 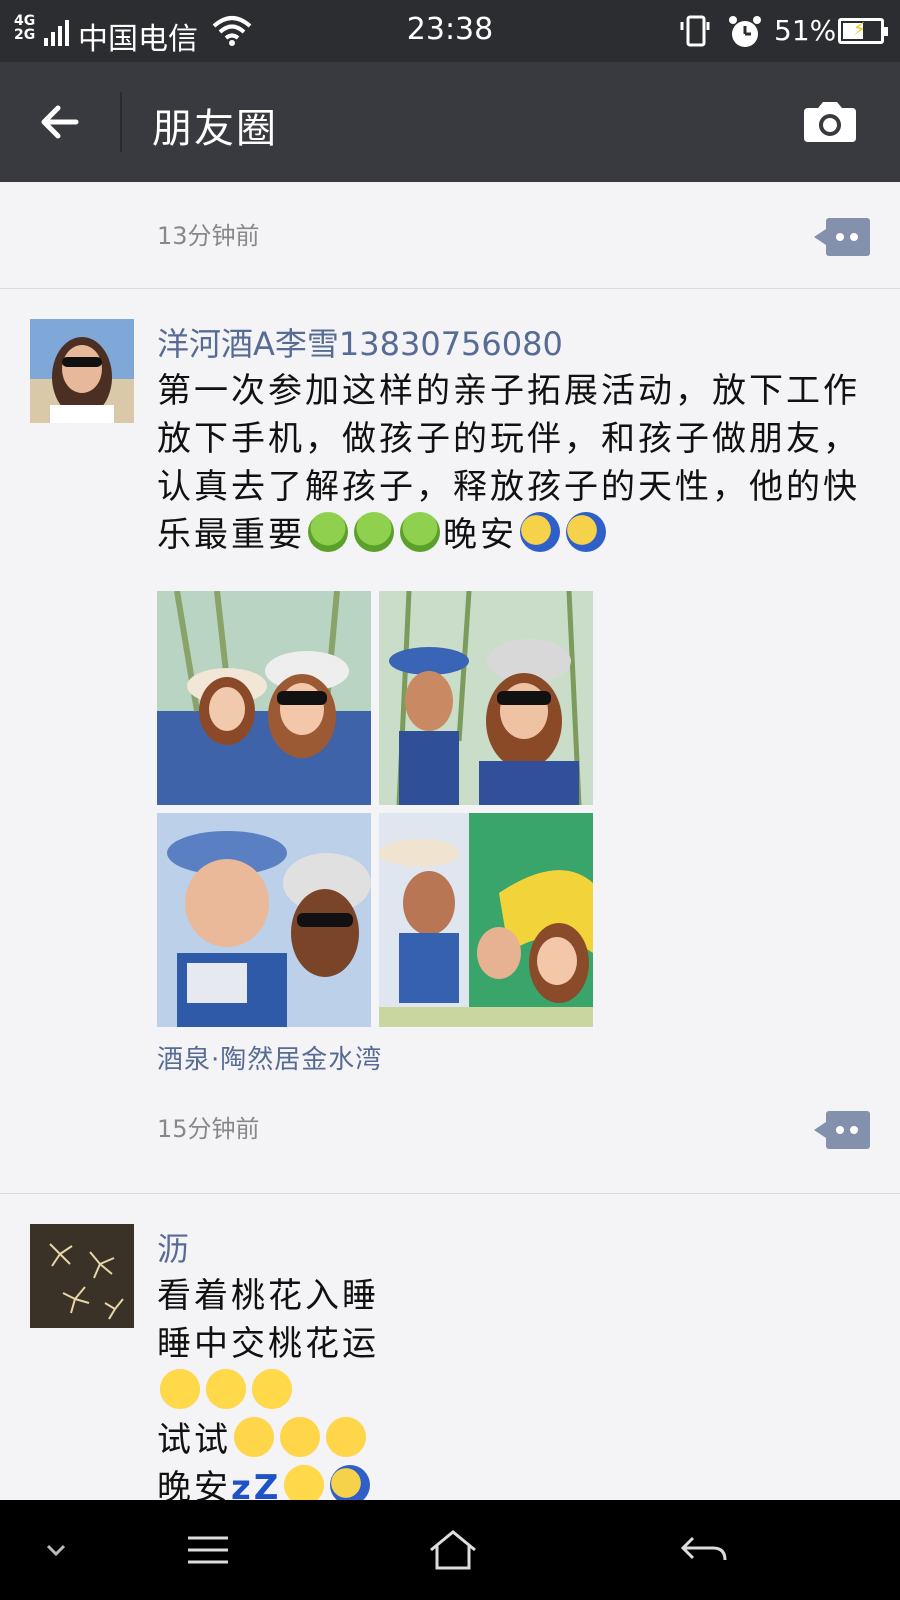 I want to click on camera-icon, so click(x=830, y=122).